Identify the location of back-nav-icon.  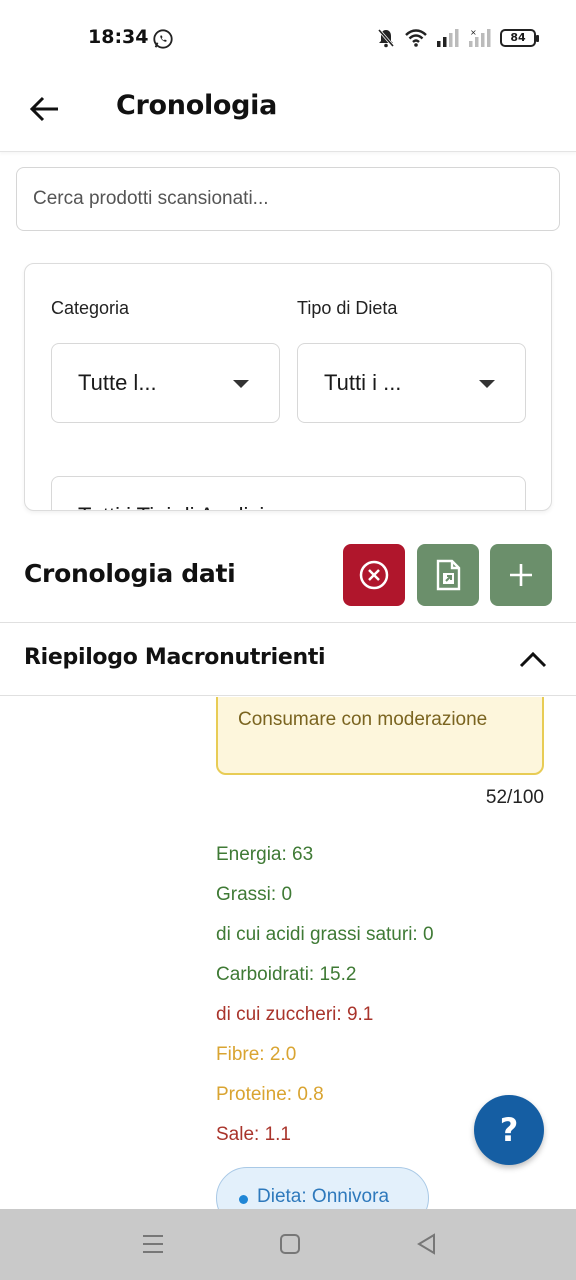
(427, 1244).